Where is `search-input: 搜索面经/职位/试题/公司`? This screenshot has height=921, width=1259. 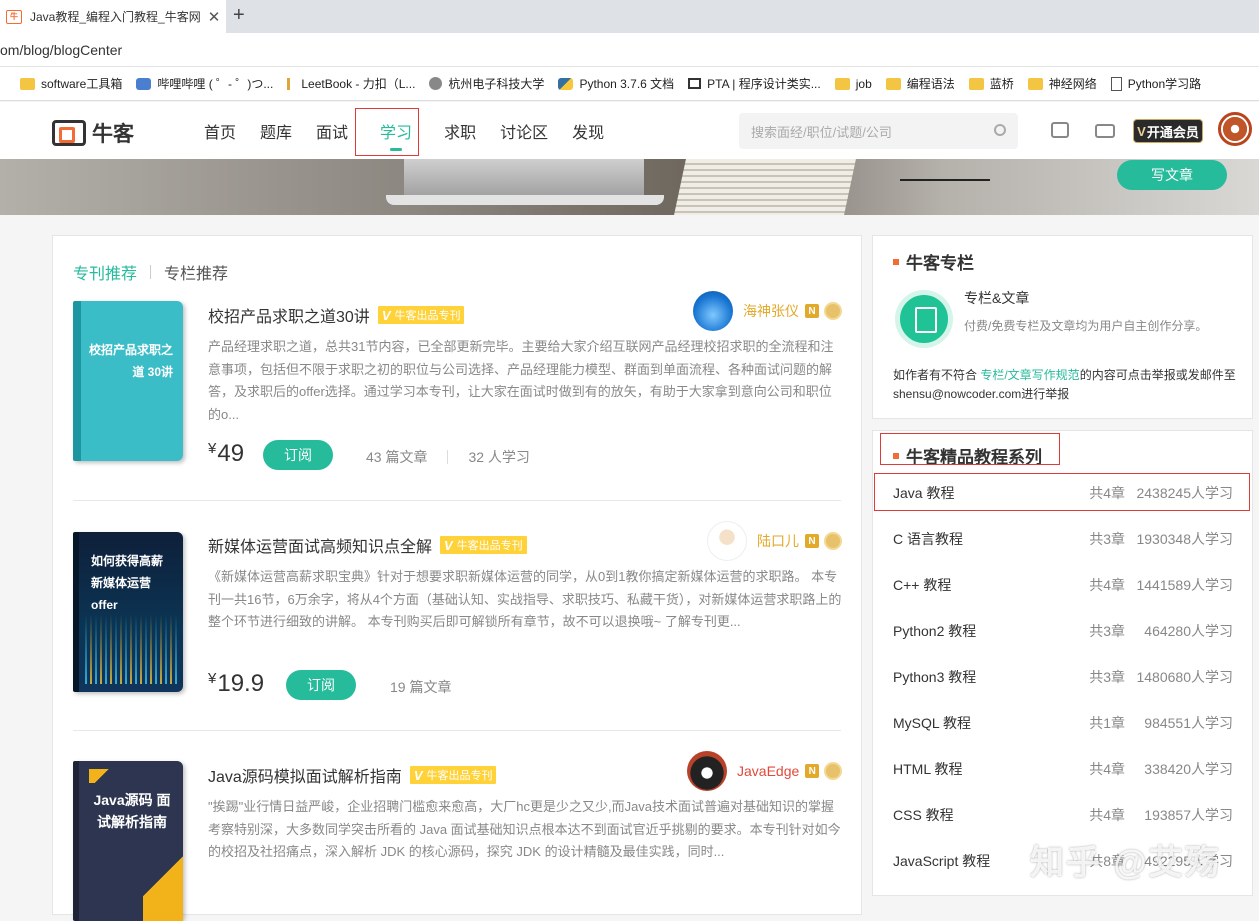 search-input: 搜索面经/职位/试题/公司 is located at coordinates (878, 131).